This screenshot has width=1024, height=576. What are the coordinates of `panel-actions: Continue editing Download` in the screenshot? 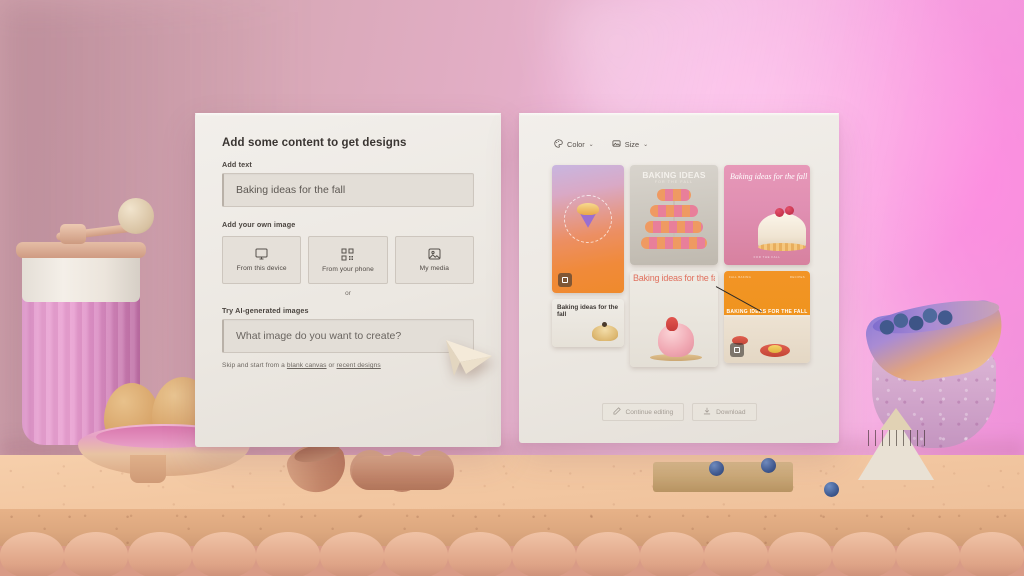 It's located at (679, 412).